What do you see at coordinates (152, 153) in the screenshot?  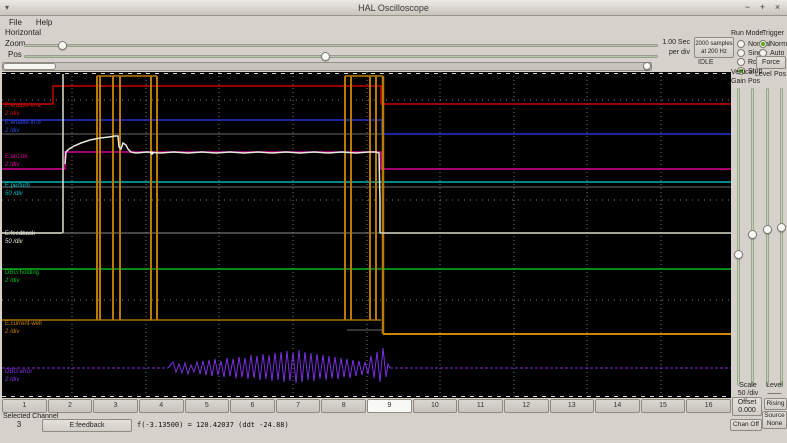 I see `trigger-marker-dot` at bounding box center [152, 153].